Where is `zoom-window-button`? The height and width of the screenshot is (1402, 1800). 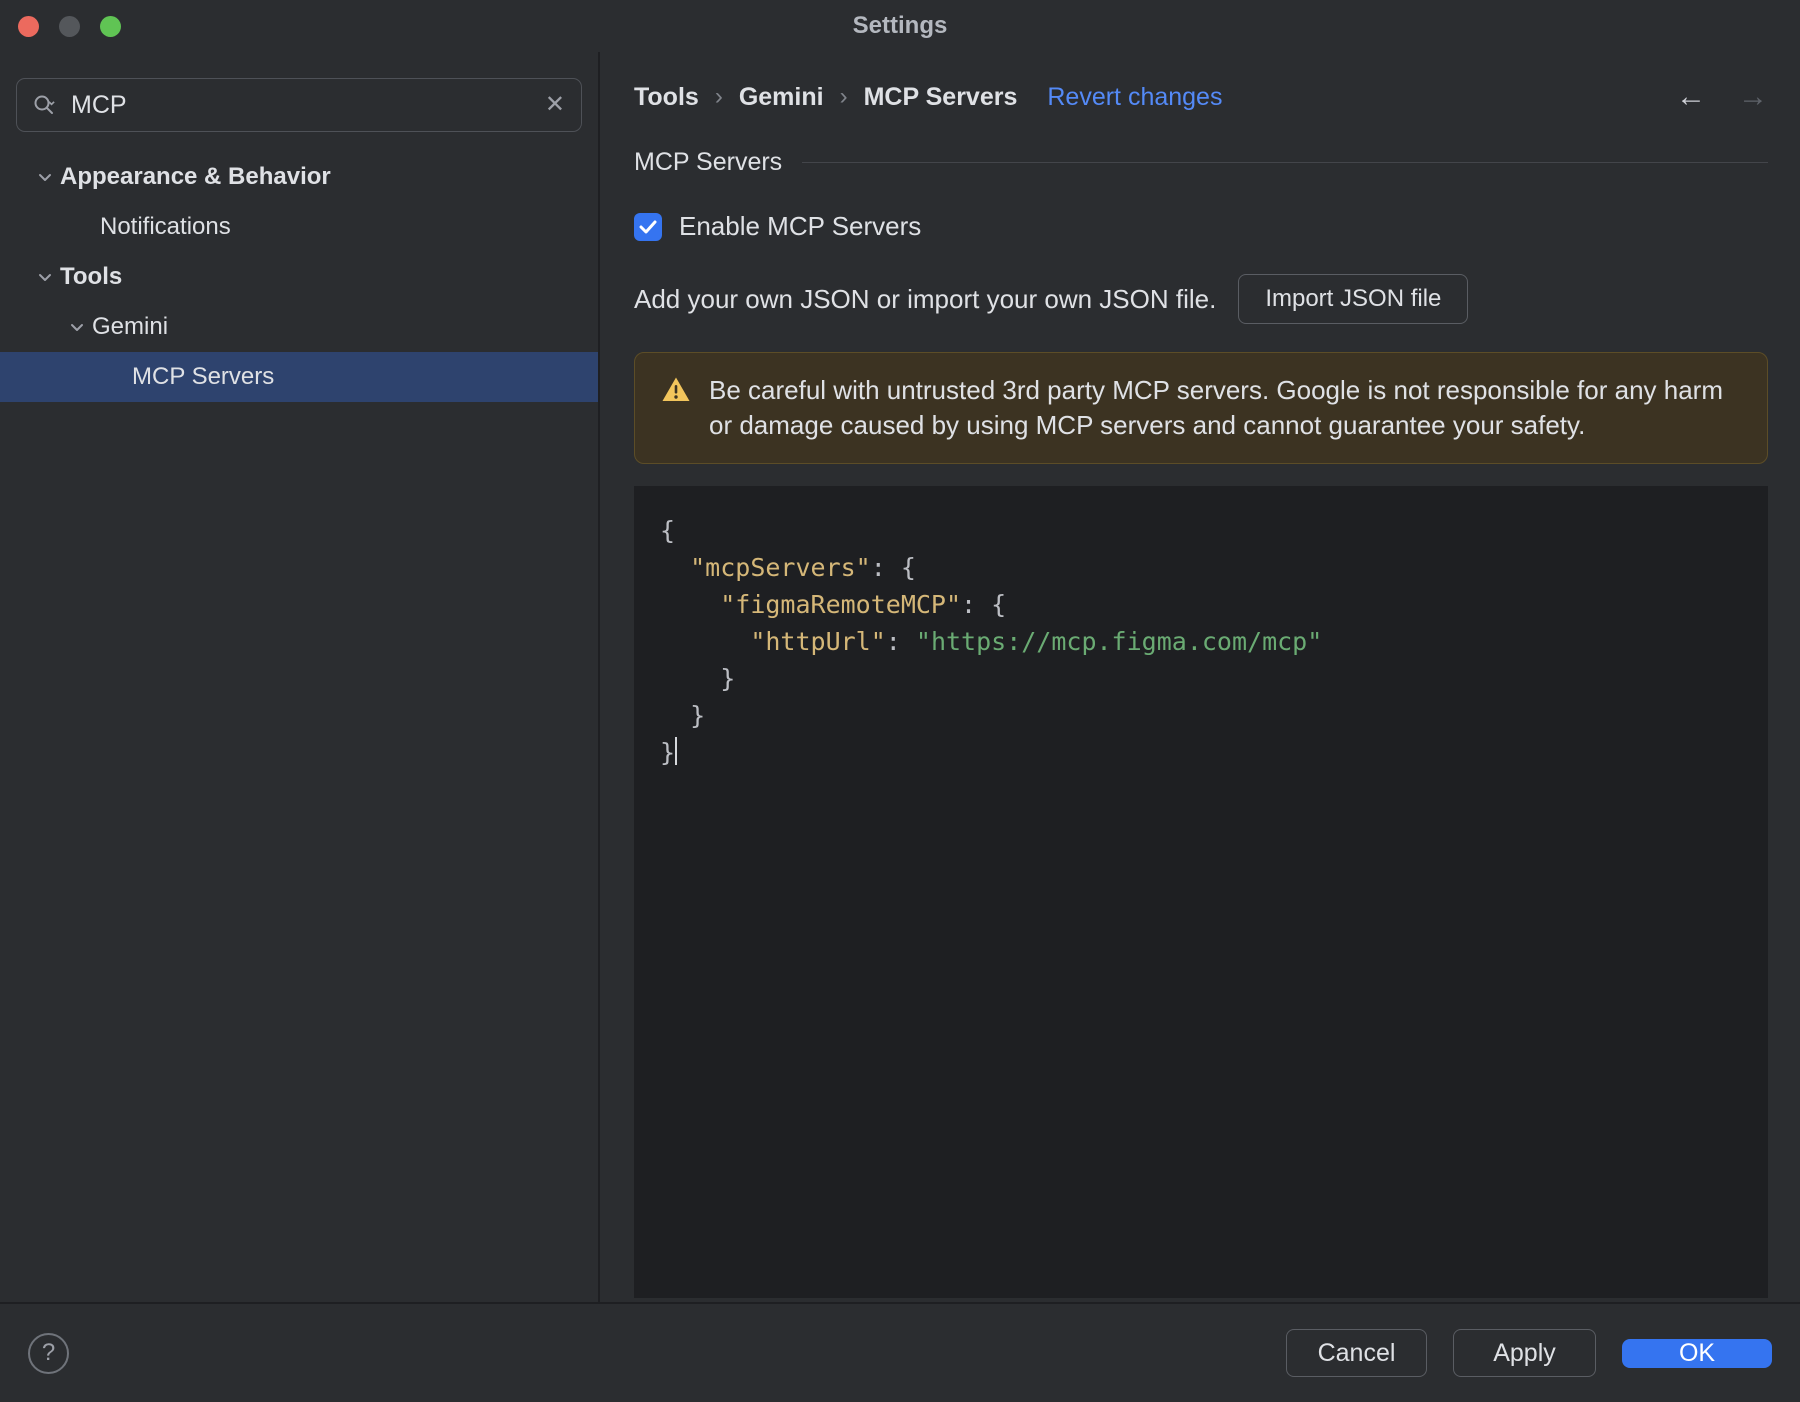 zoom-window-button is located at coordinates (110, 26).